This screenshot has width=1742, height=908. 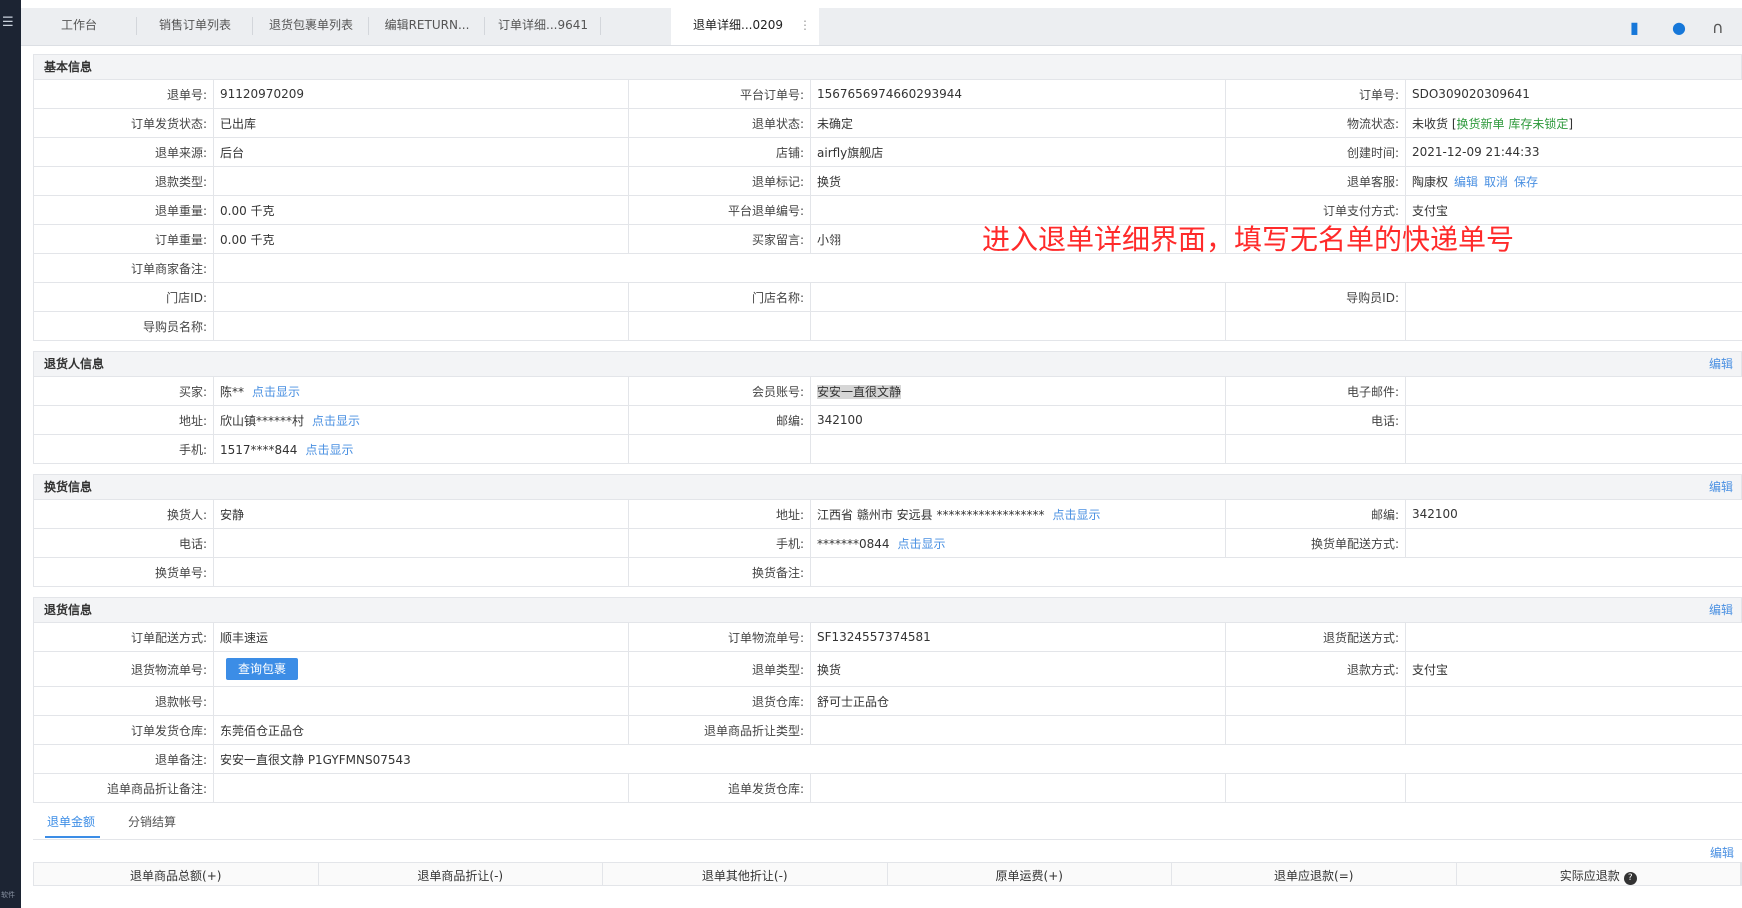 I want to click on table-row: 手机: 1517****844 点击显示, so click(x=887, y=449).